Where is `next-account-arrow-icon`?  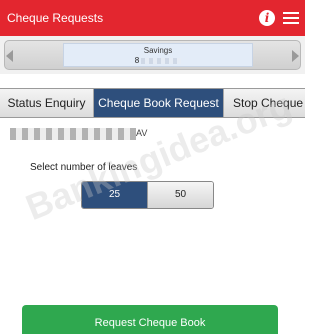 next-account-arrow-icon is located at coordinates (295, 56).